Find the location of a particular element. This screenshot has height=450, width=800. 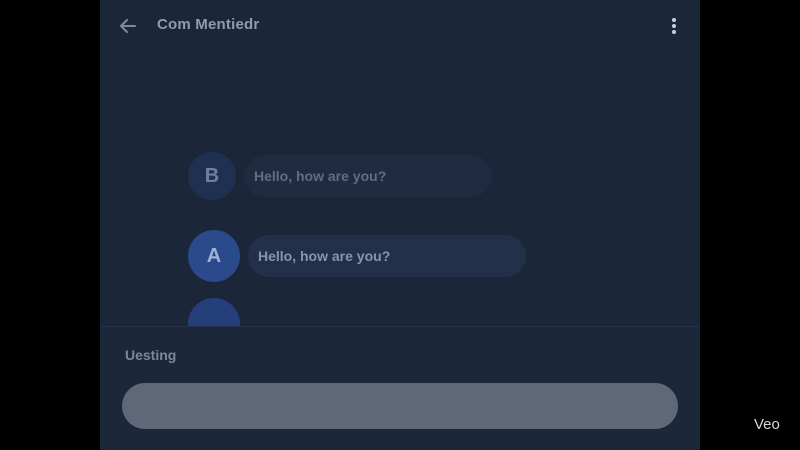

message-item-partial is located at coordinates (358, 324).